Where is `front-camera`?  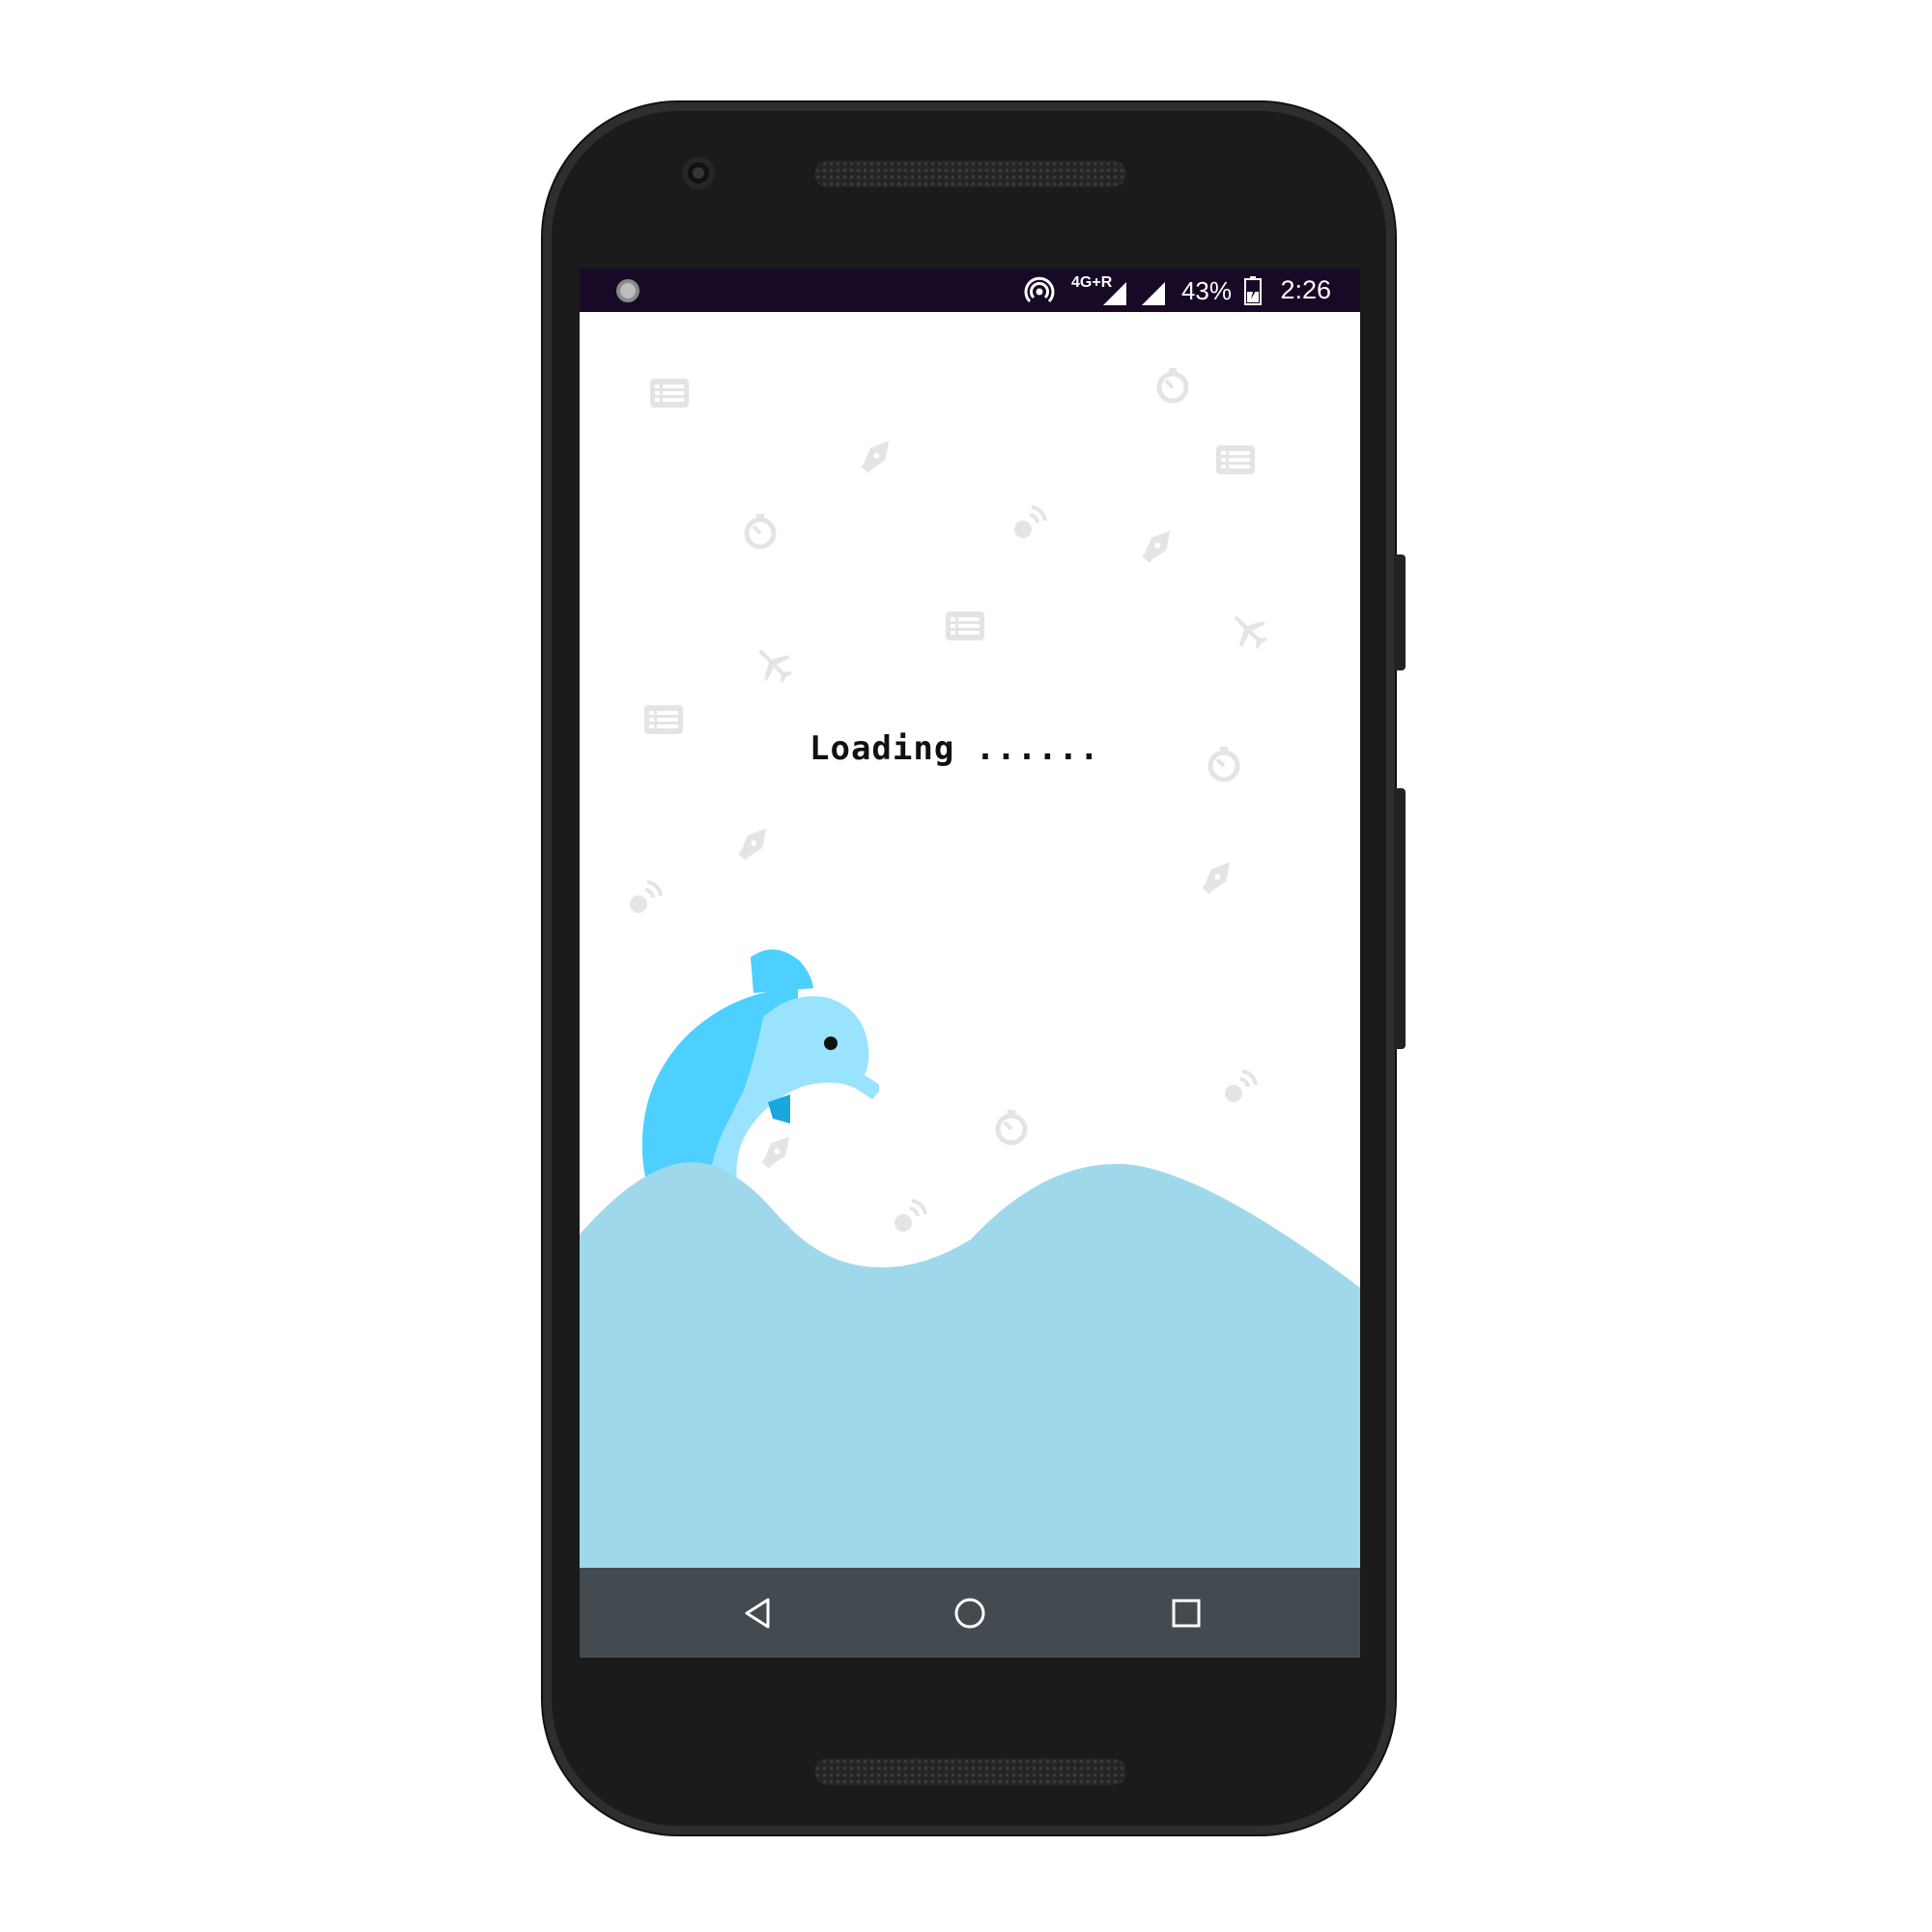
front-camera is located at coordinates (698, 172).